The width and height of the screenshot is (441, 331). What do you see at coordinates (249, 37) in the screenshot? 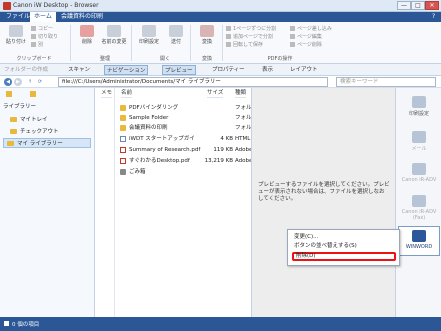
I see `add-page-split-button: 追加ページで分割` at bounding box center [249, 37].